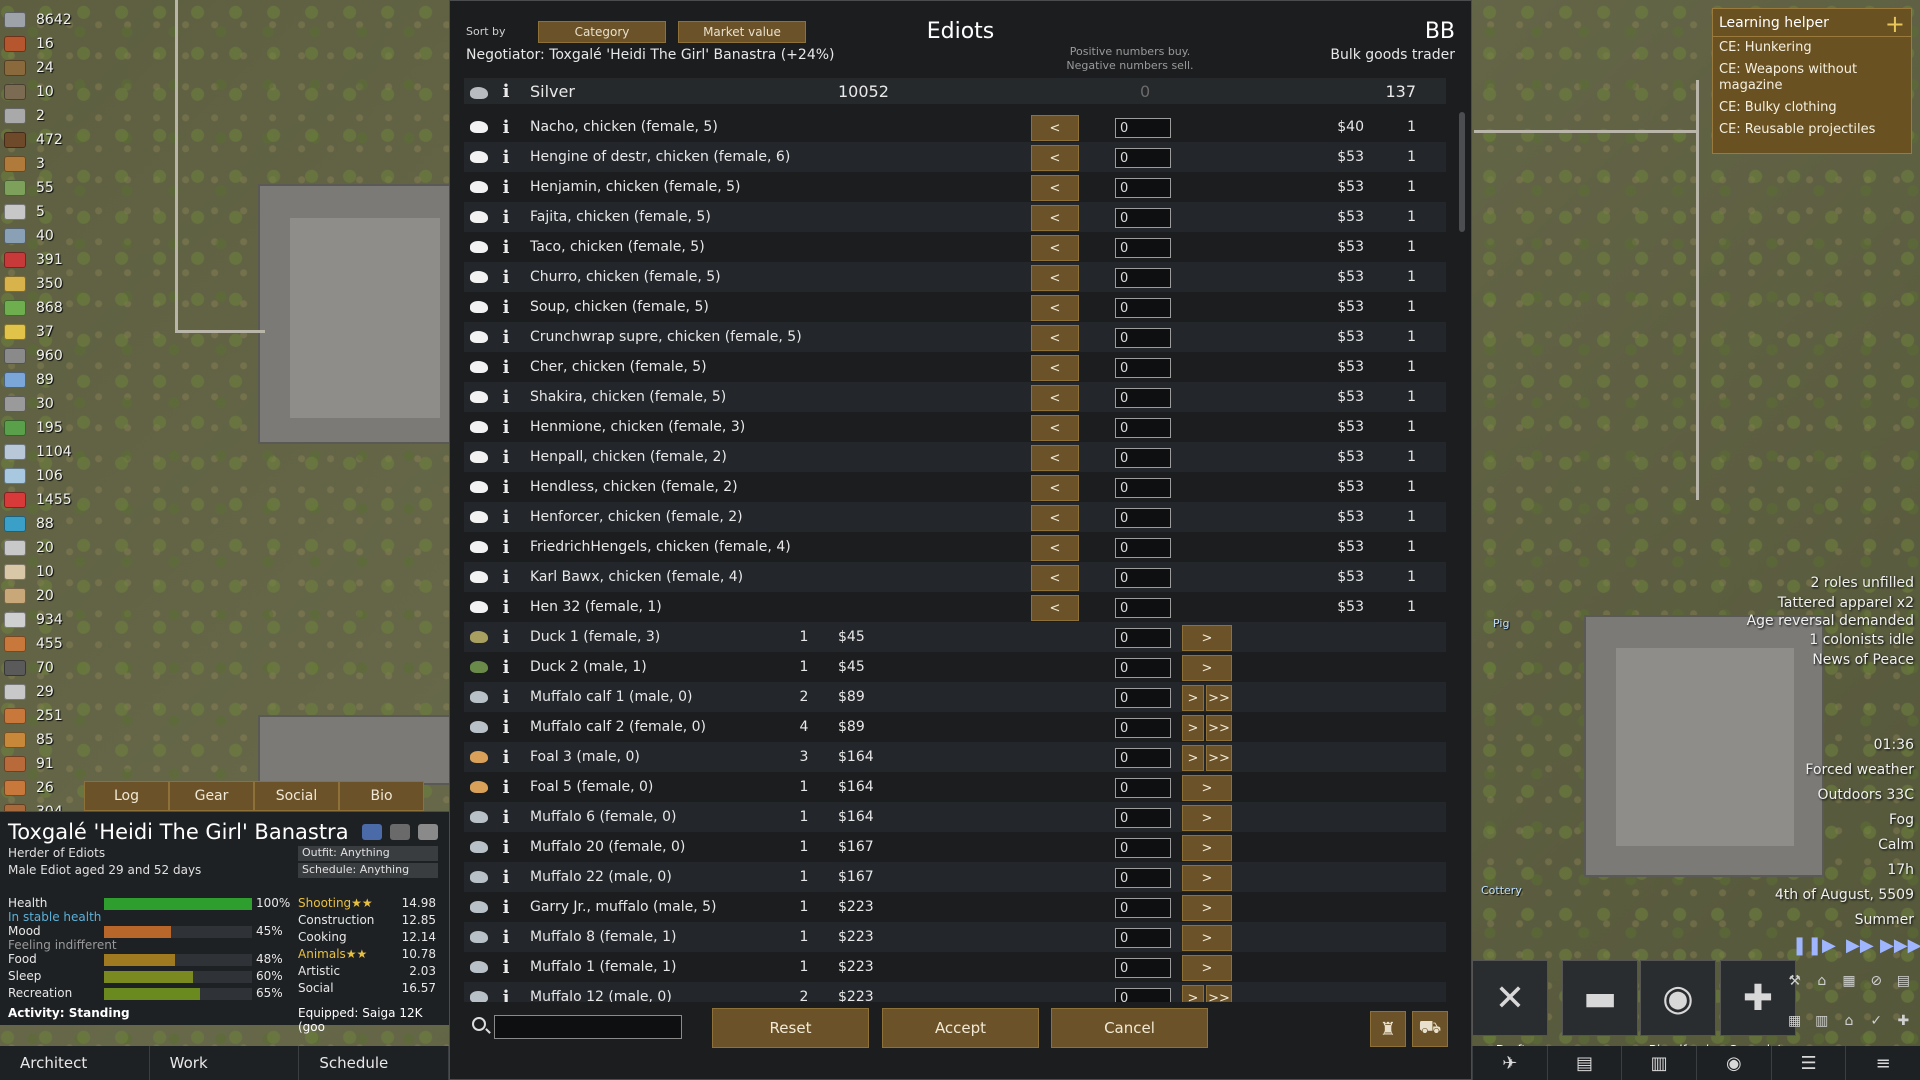 Image resolution: width=1920 pixels, height=1080 pixels. I want to click on resource-item: 195, so click(49, 428).